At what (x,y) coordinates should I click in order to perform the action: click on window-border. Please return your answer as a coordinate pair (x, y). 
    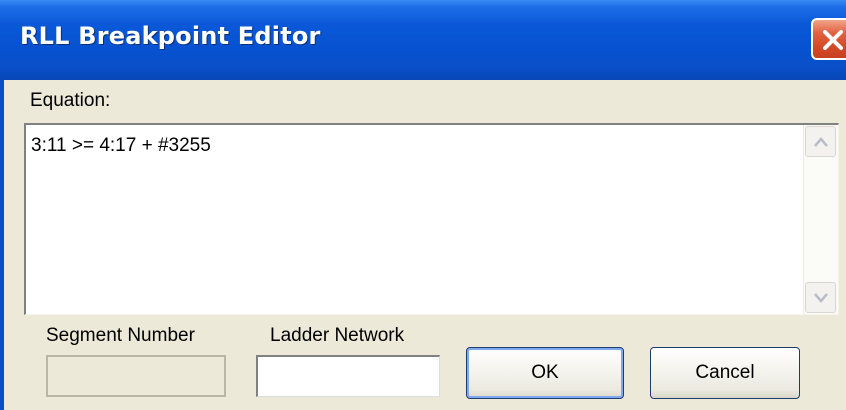
    Looking at the image, I should click on (2, 245).